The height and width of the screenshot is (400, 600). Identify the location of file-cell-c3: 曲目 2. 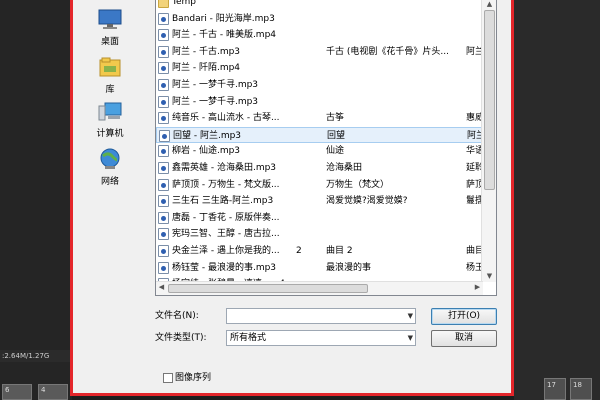
(339, 251).